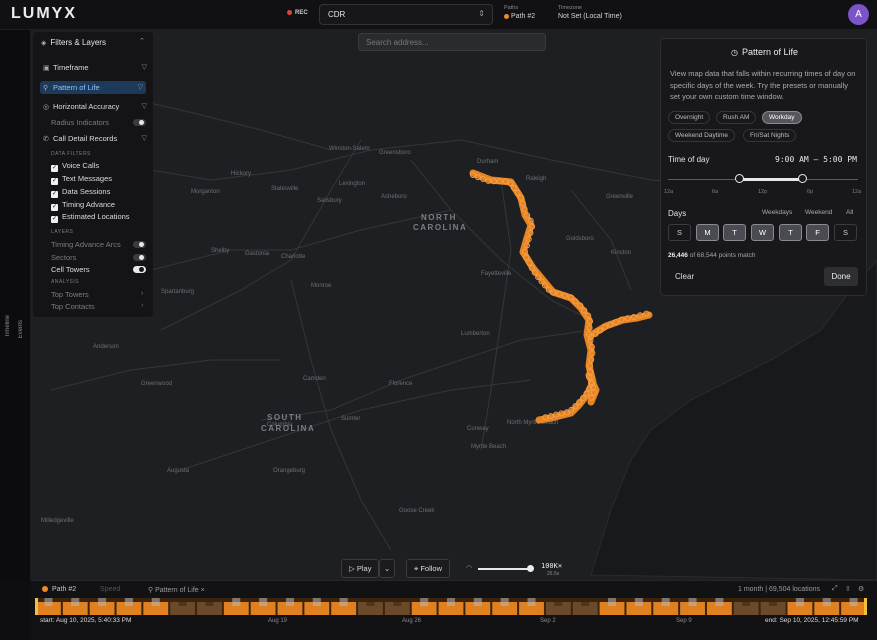 The width and height of the screenshot is (877, 640). Describe the element at coordinates (203, 590) in the screenshot. I see `close-icon: ×` at that location.